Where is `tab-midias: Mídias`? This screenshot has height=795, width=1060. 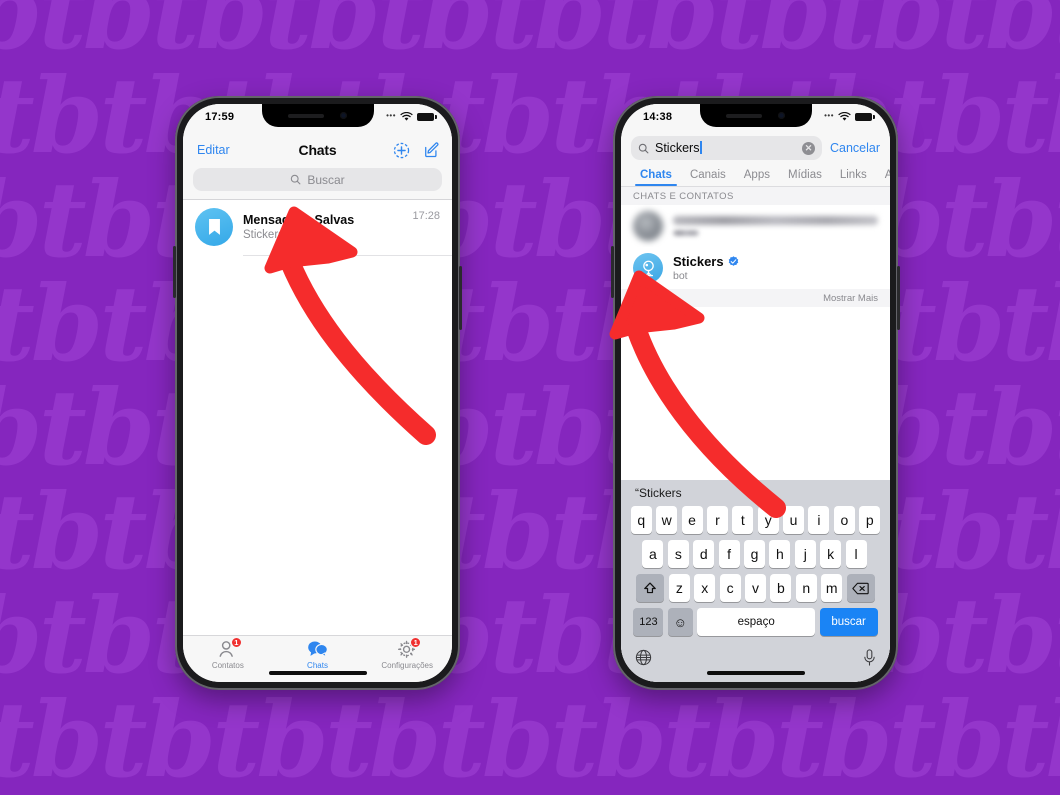
tab-midias: Mídias is located at coordinates (805, 176).